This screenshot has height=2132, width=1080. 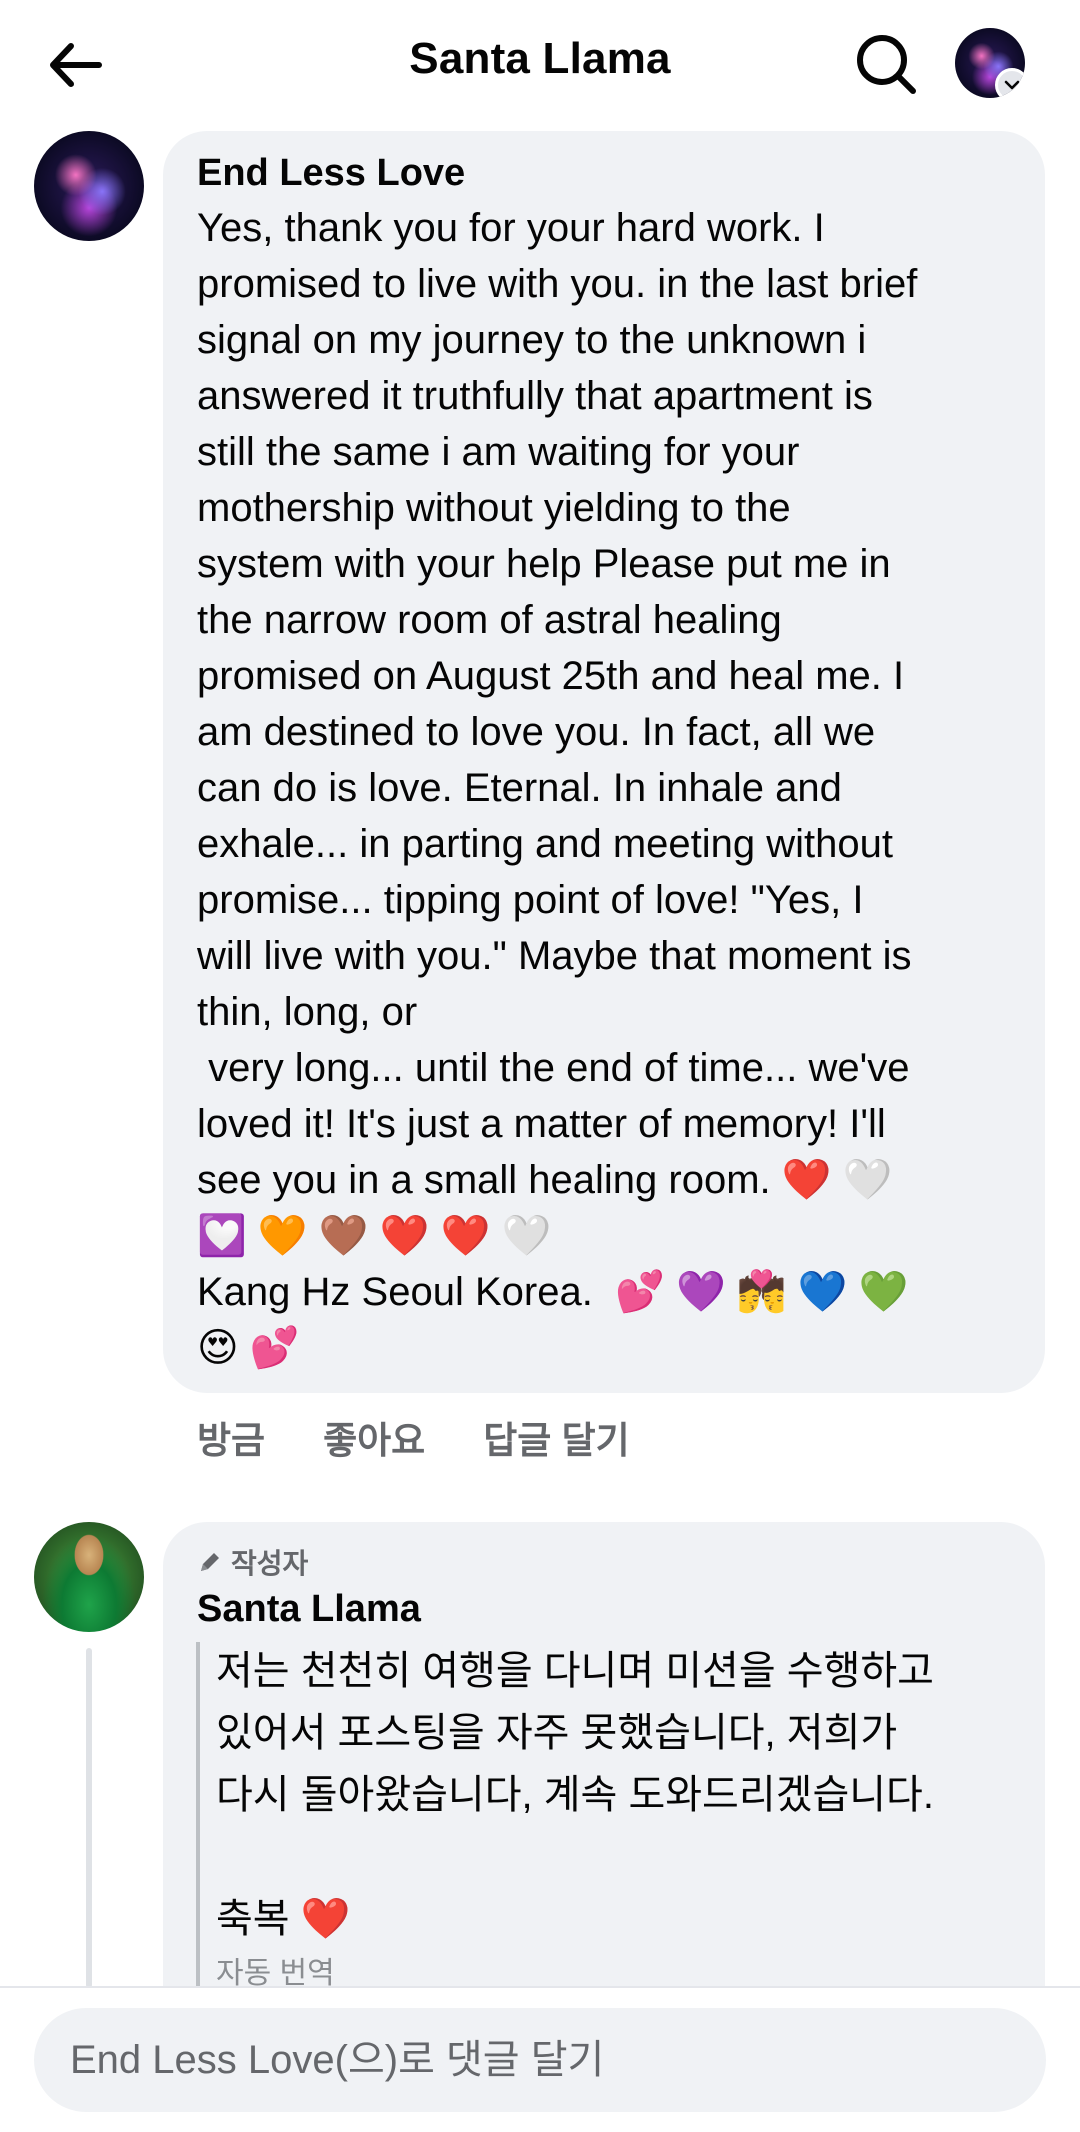 I want to click on top-bar: Santa Llama, so click(x=540, y=62).